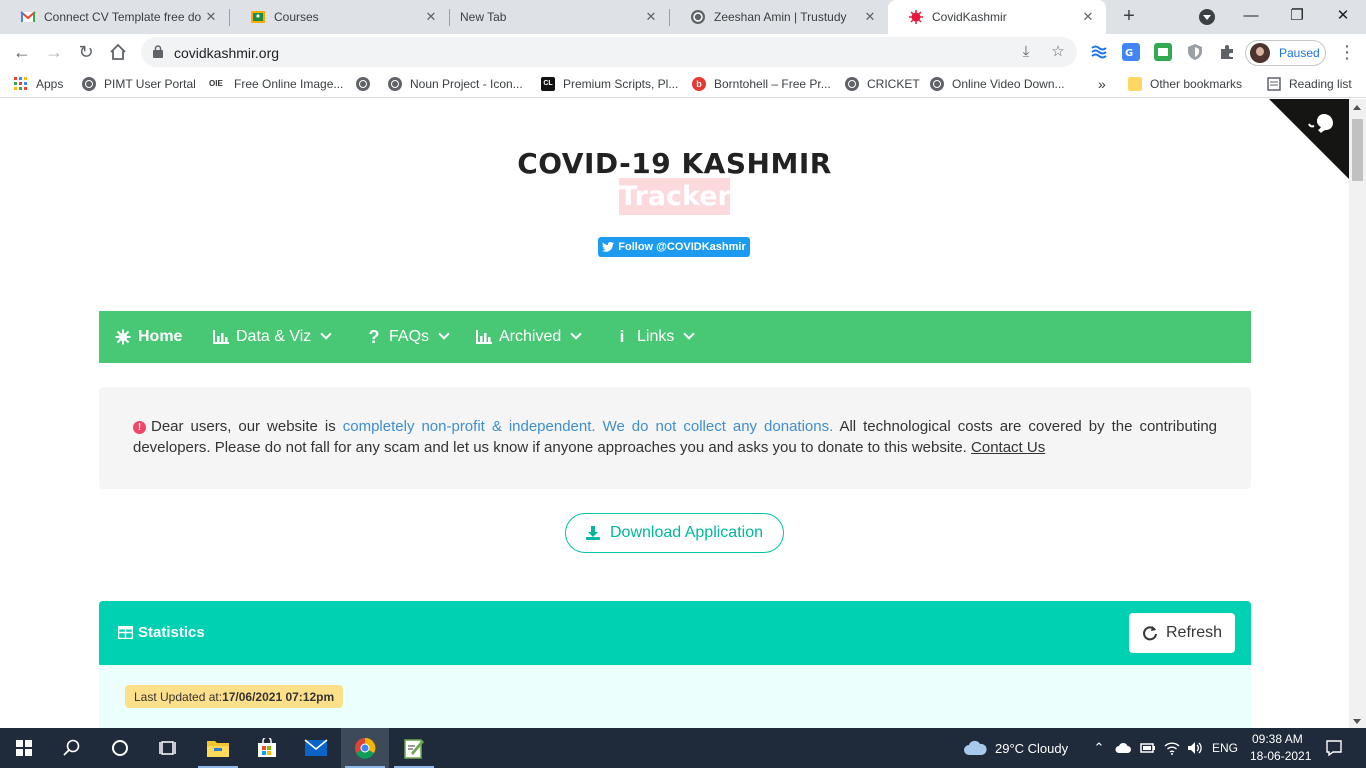  I want to click on scroll-down-arrow-icon, so click(1357, 721).